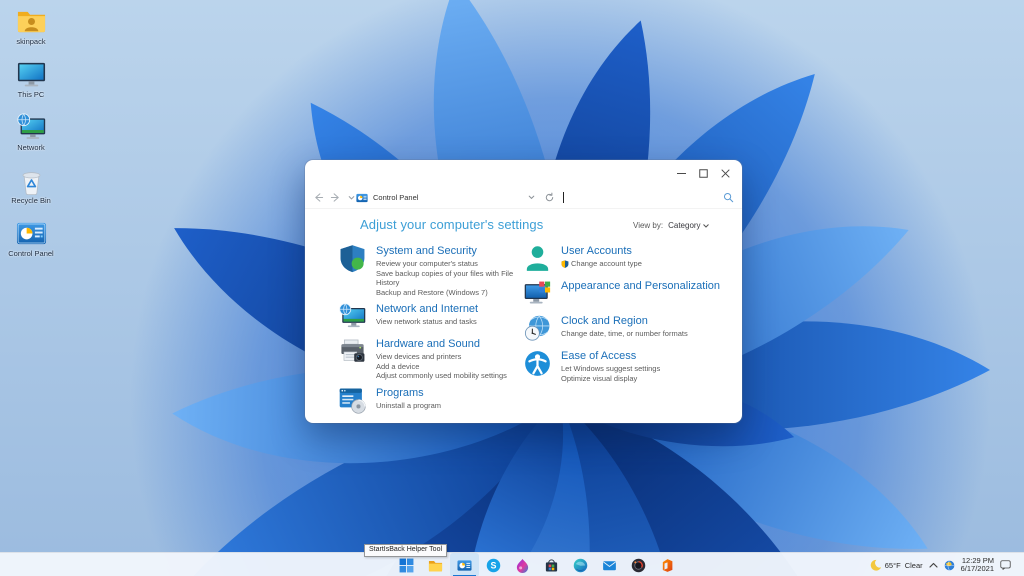 The image size is (1024, 576). I want to click on this-pc-icon, so click(31, 74).